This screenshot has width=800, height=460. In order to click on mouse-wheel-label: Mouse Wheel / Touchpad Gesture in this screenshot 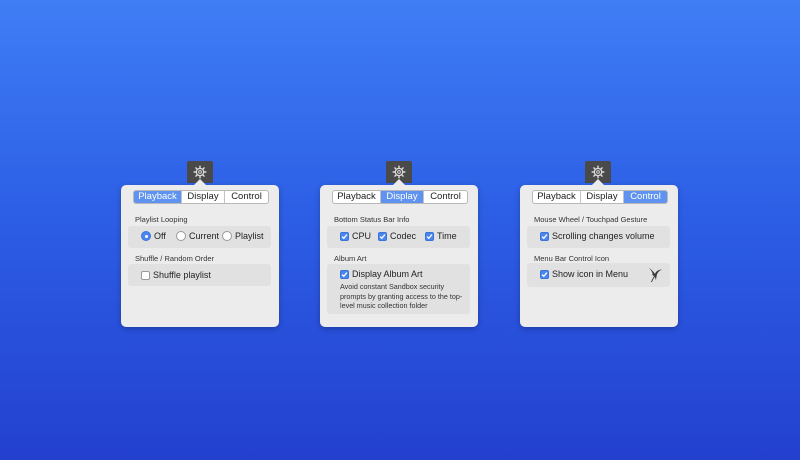, I will do `click(591, 219)`.